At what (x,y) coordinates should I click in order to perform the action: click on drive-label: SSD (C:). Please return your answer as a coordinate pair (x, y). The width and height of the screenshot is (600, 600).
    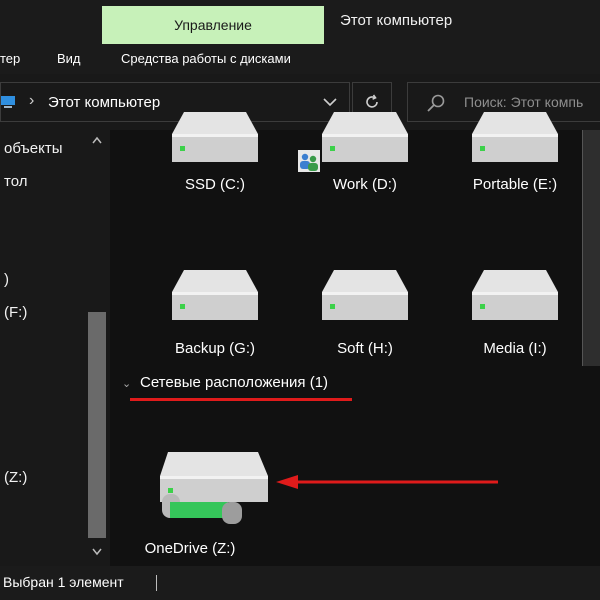
    Looking at the image, I should click on (215, 184).